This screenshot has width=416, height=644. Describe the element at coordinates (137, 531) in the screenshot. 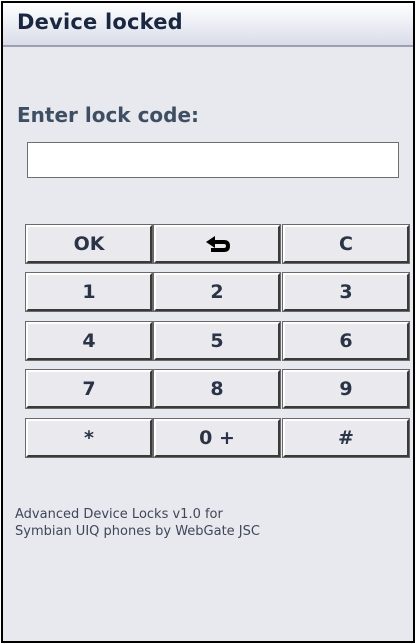

I see `about-line-2: Symbian UIQ phones by WebGate JSC` at that location.